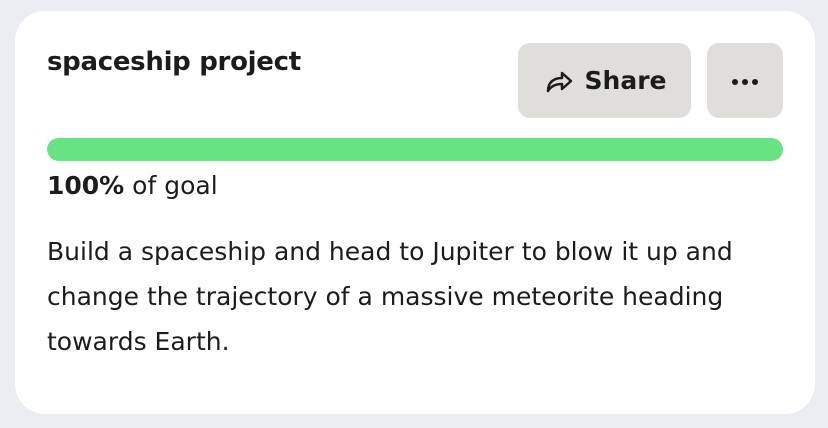 Image resolution: width=828 pixels, height=428 pixels. What do you see at coordinates (171, 185) in the screenshot?
I see `goal-suffix: of goal` at bounding box center [171, 185].